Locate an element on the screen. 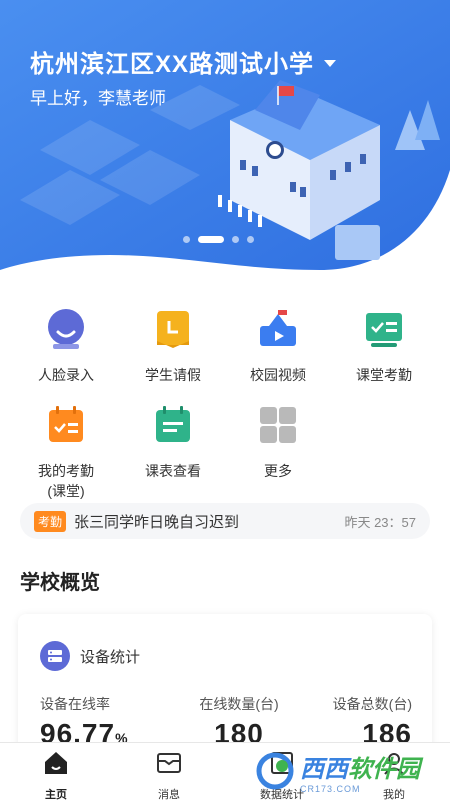 Image resolution: width=450 pixels, height=800 pixels. leave-icon is located at coordinates (173, 329).